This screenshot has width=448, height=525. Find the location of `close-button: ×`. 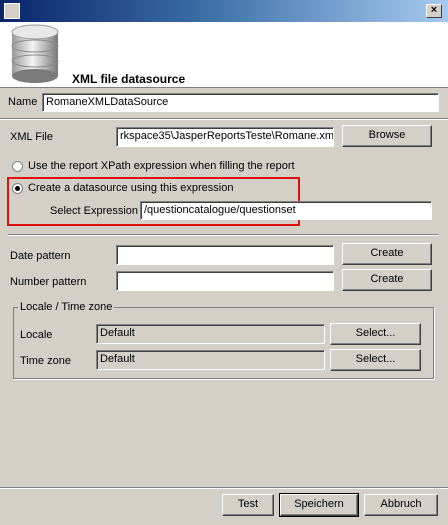

close-button: × is located at coordinates (434, 11).